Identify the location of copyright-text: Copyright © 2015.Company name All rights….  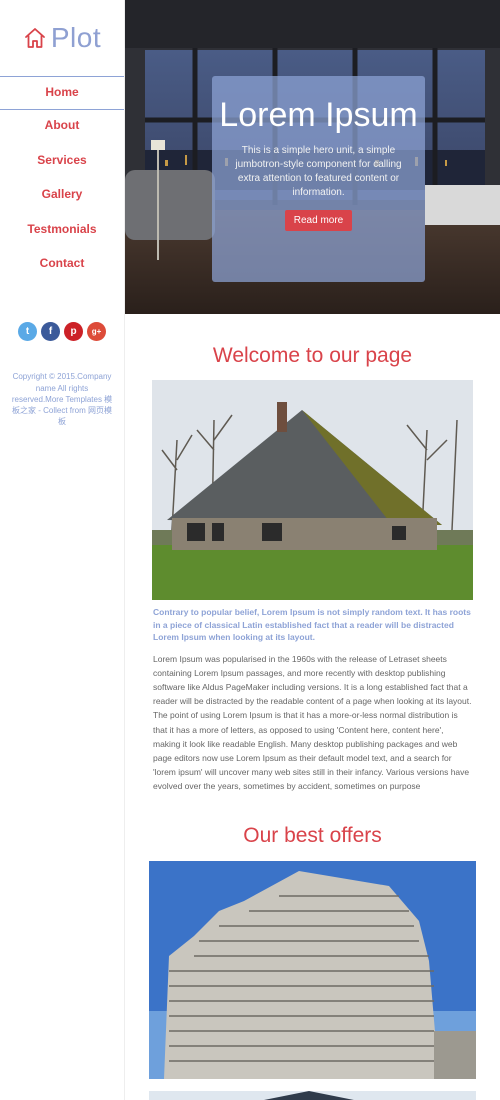
(62, 399).